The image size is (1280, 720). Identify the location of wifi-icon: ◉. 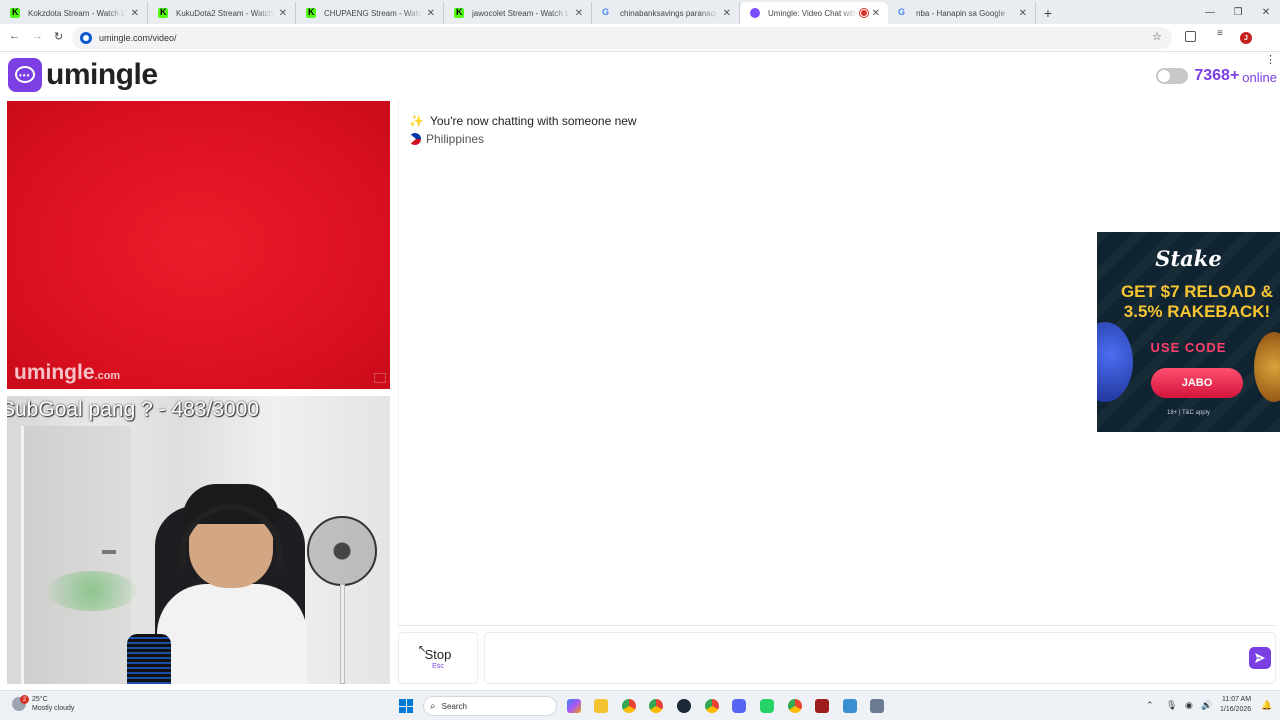
(1189, 705).